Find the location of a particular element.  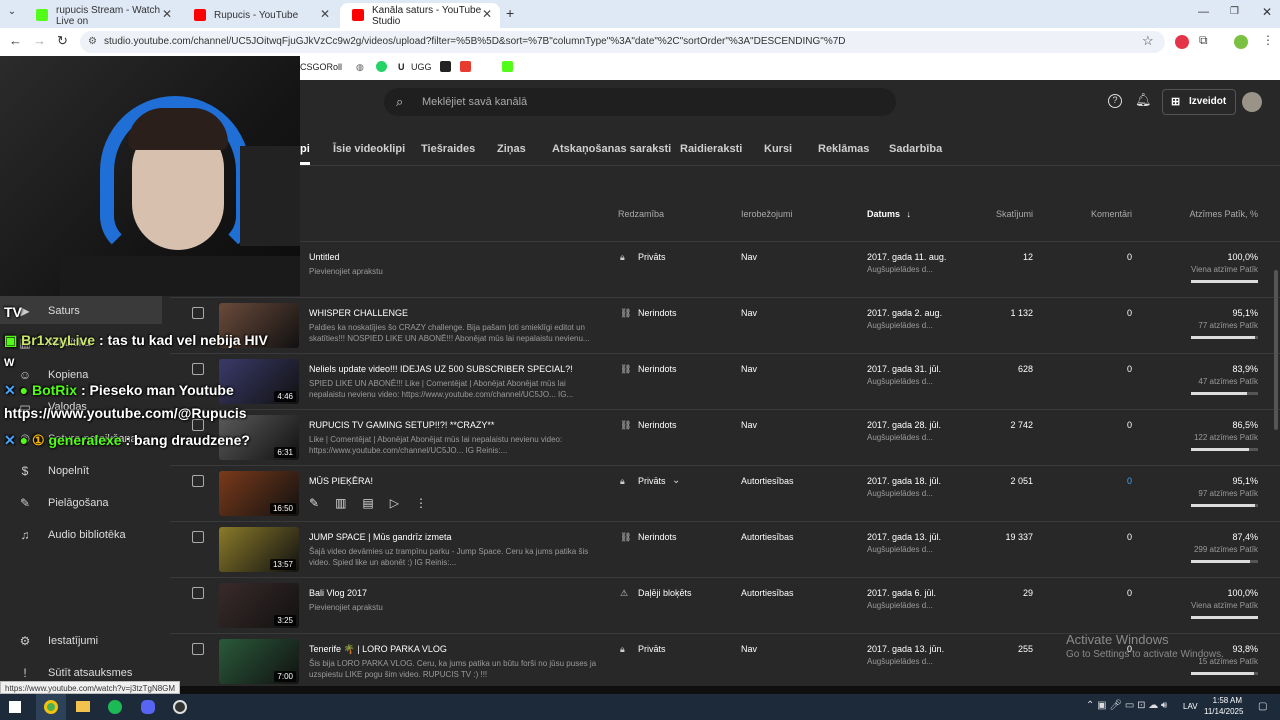

chrome-taskbar-icon is located at coordinates (51, 707).